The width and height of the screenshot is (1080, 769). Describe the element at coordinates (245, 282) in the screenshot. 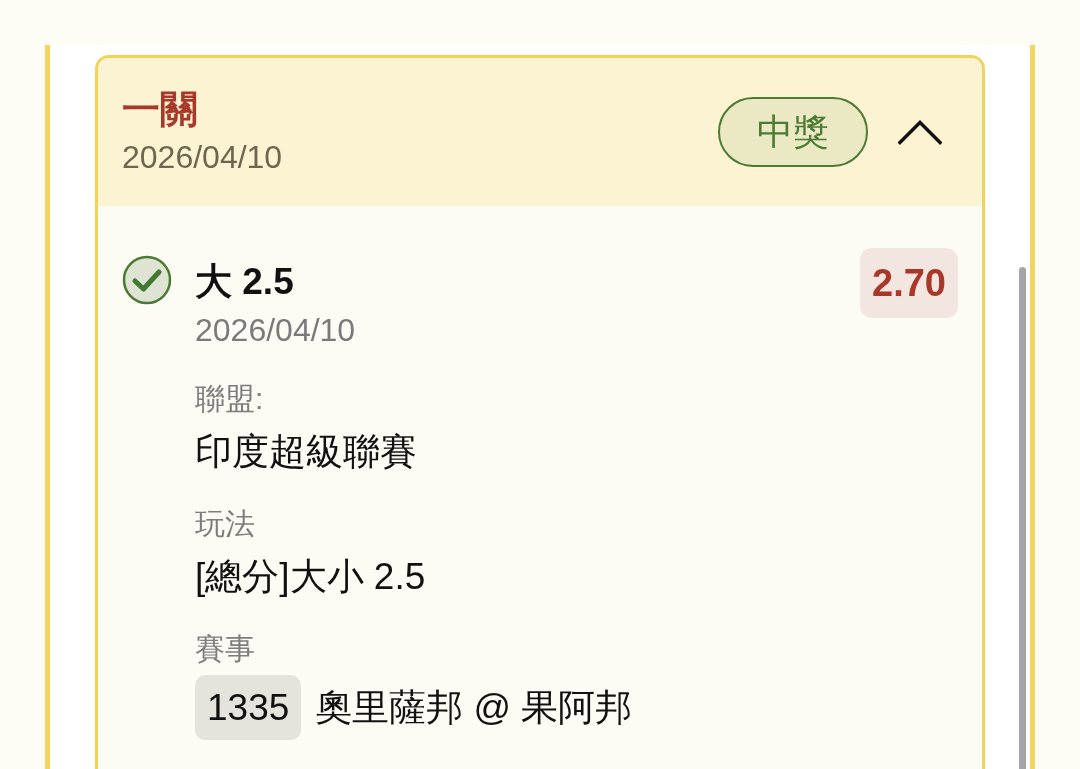

I see `selection-pick: 大 2.5` at that location.